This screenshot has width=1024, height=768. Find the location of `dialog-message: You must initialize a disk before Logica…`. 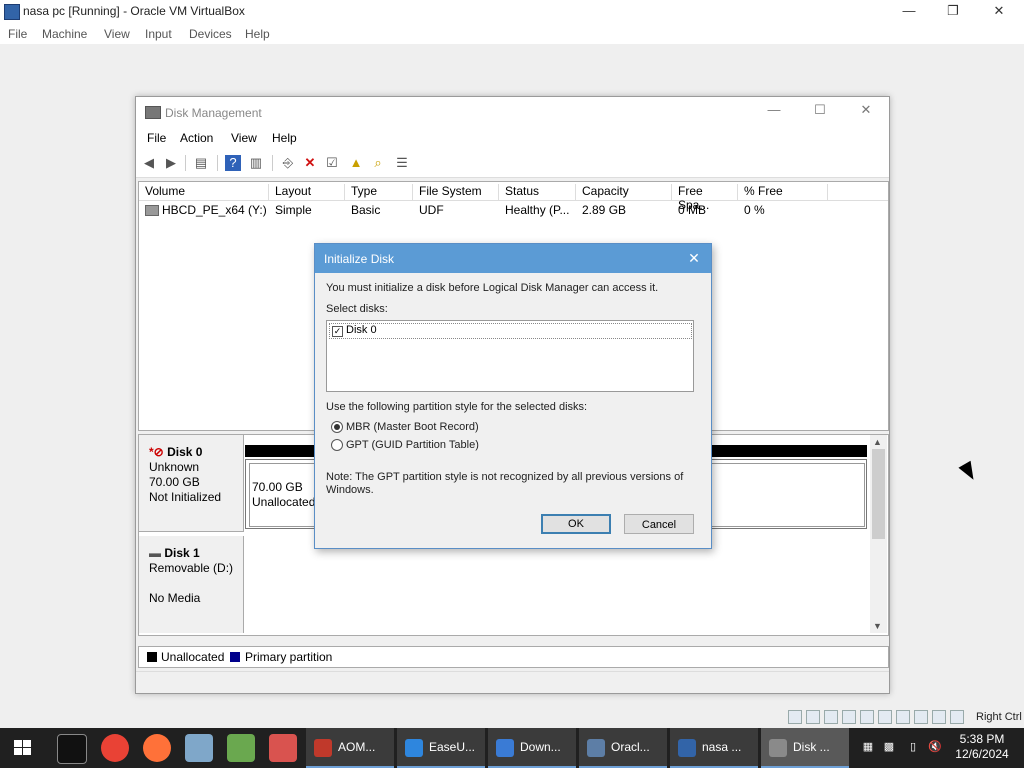

dialog-message: You must initialize a disk before Logica… is located at coordinates (492, 288).